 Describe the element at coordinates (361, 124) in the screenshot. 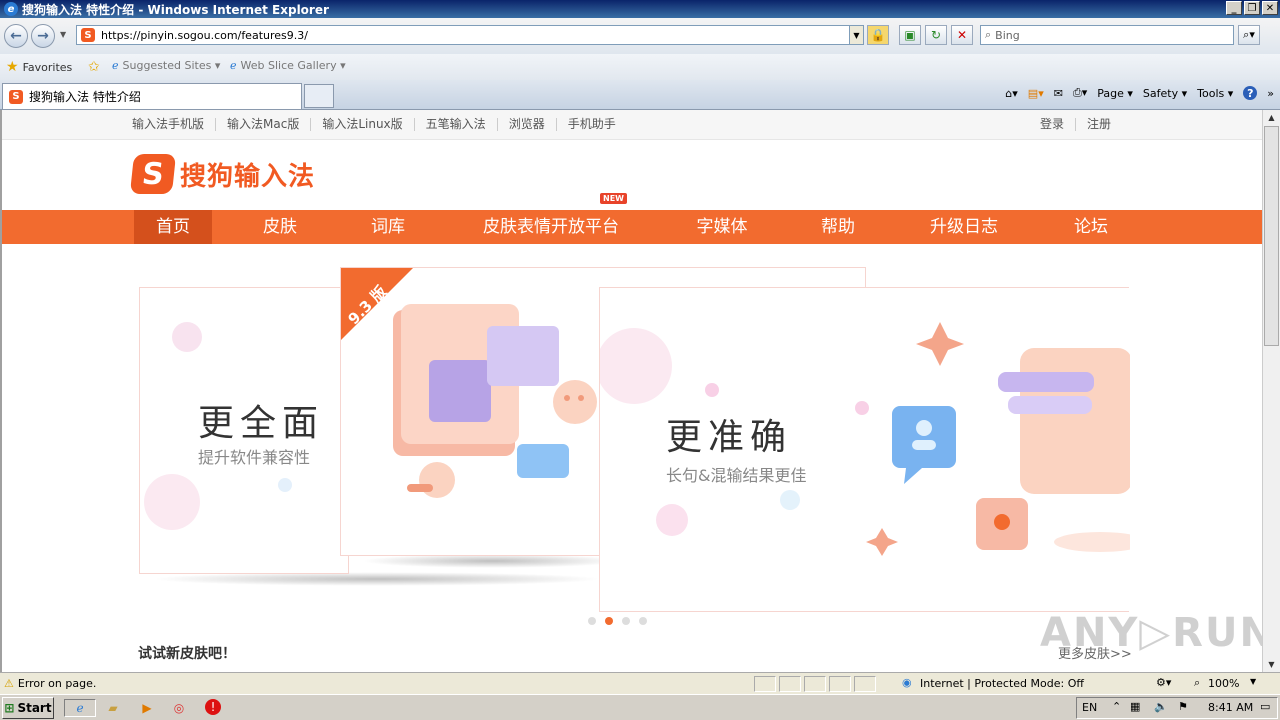

I see `link-linux: 输入法Linux版` at that location.